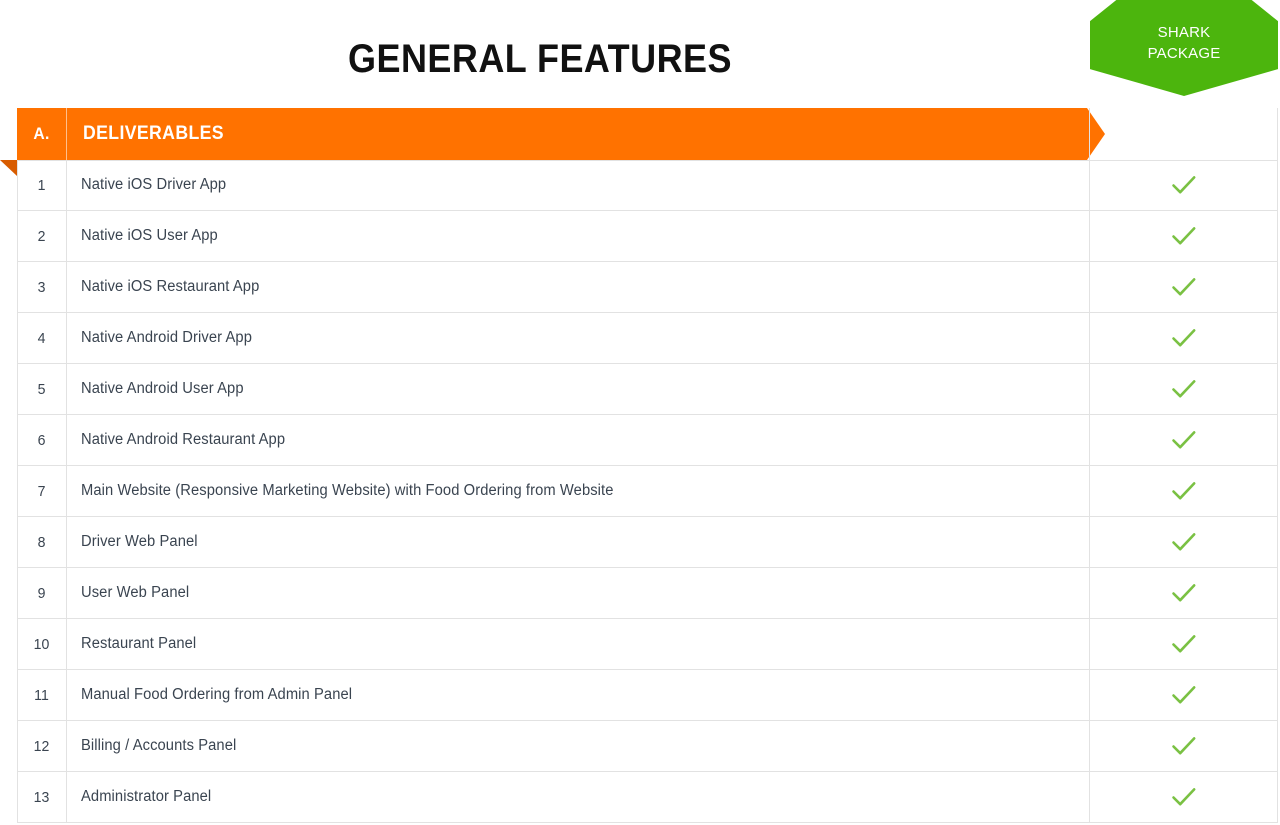 This screenshot has height=825, width=1280. I want to click on row-number: 13, so click(41, 797).